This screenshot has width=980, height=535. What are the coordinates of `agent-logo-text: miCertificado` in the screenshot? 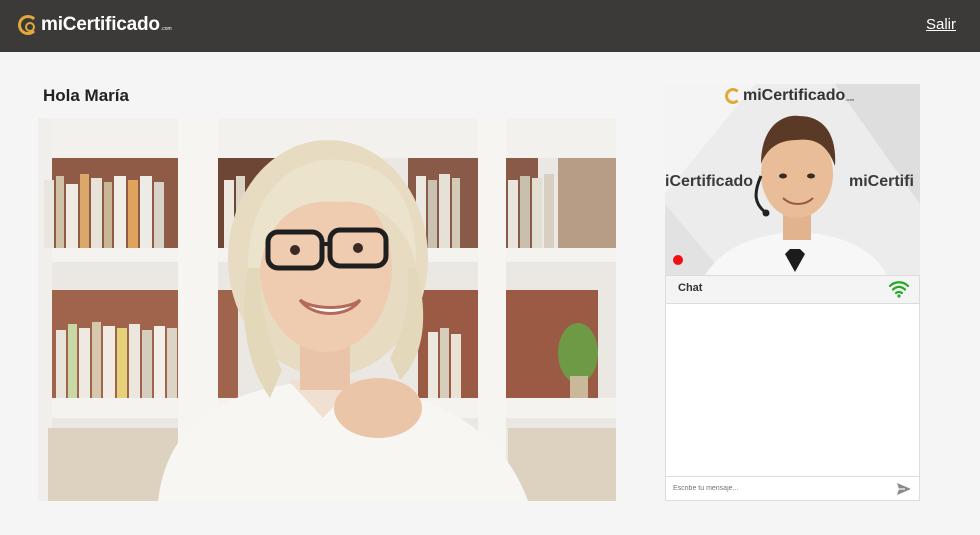 It's located at (794, 95).